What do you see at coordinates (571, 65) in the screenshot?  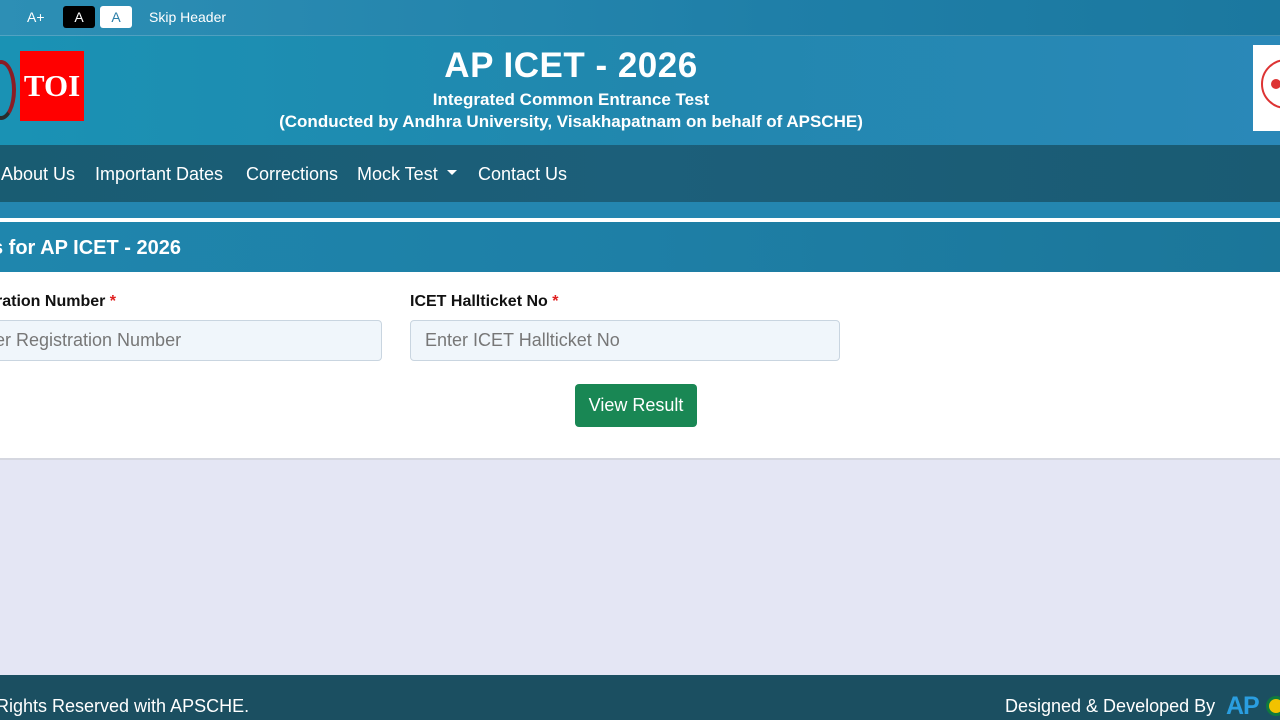 I see `page-title: AP ICET - 2026` at bounding box center [571, 65].